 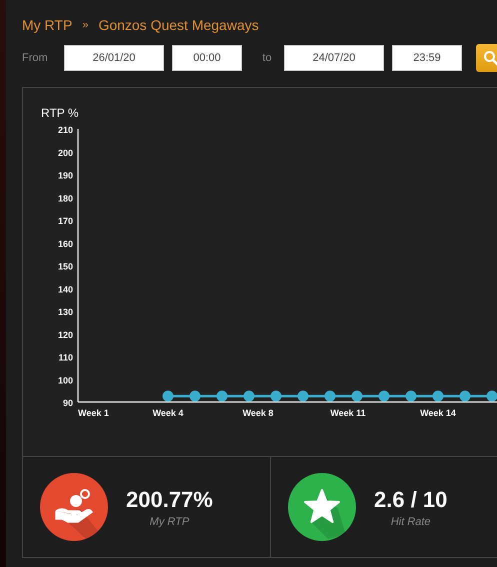 I want to click on breadcrumb-current: Gonzos Quest Megaways, so click(x=178, y=25).